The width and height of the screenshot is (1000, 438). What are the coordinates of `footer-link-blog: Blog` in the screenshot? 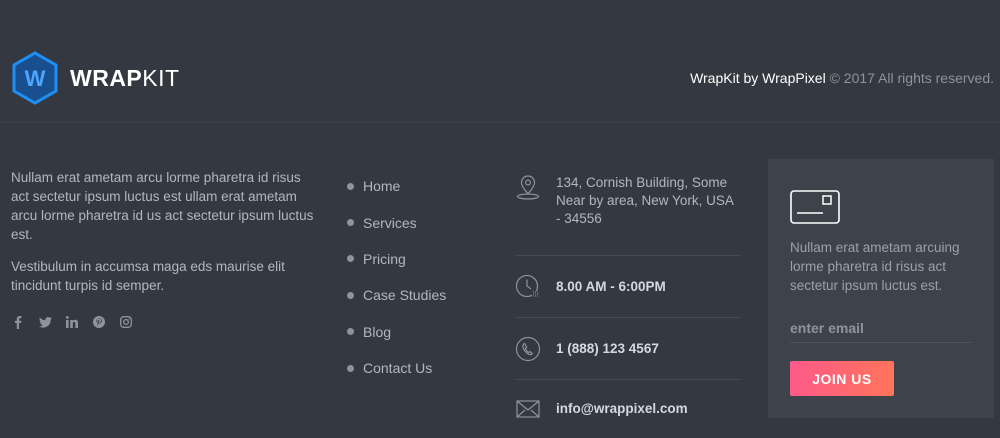 It's located at (396, 332).